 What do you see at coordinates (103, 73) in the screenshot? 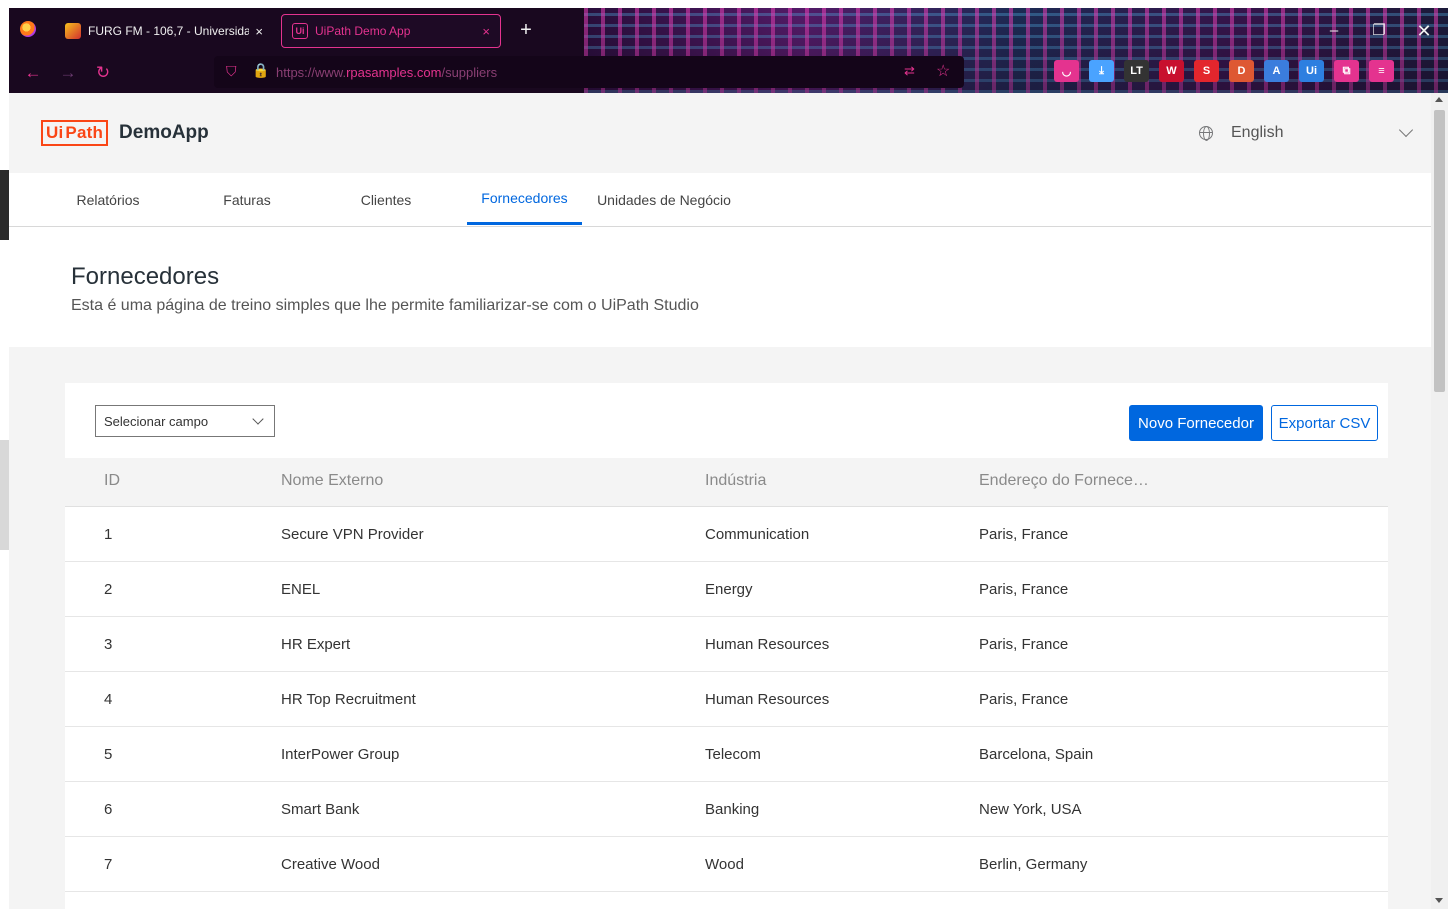
I see `reload-button: ↻` at bounding box center [103, 73].